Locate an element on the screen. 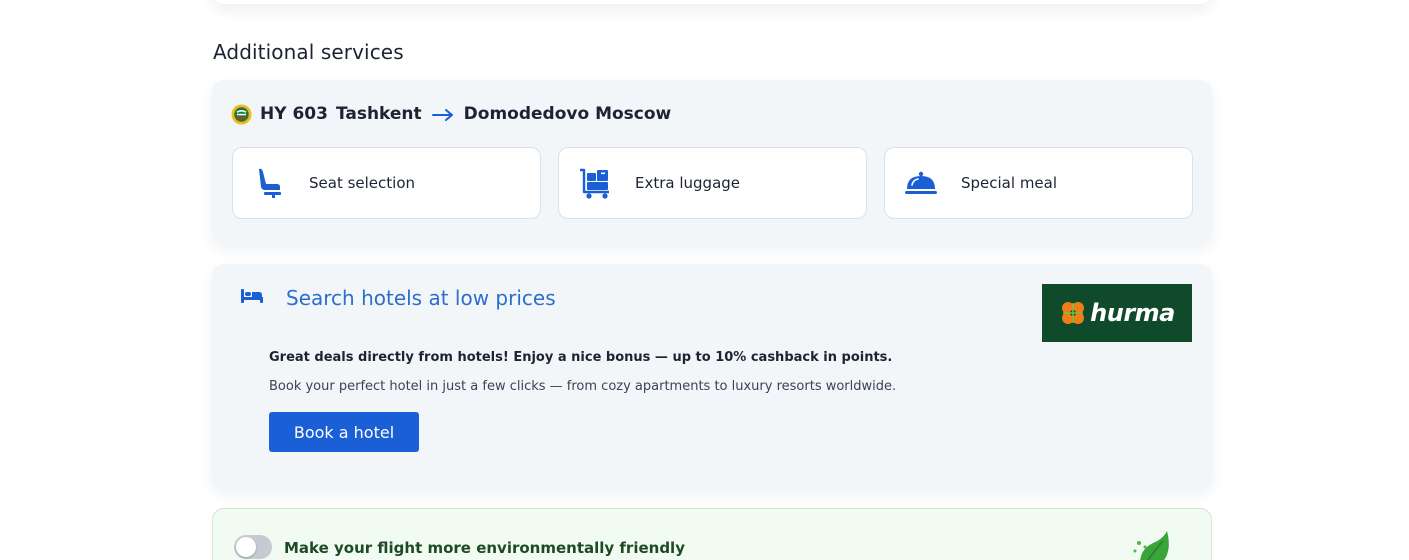  hurma-partner-logo: hurma is located at coordinates (1117, 313).